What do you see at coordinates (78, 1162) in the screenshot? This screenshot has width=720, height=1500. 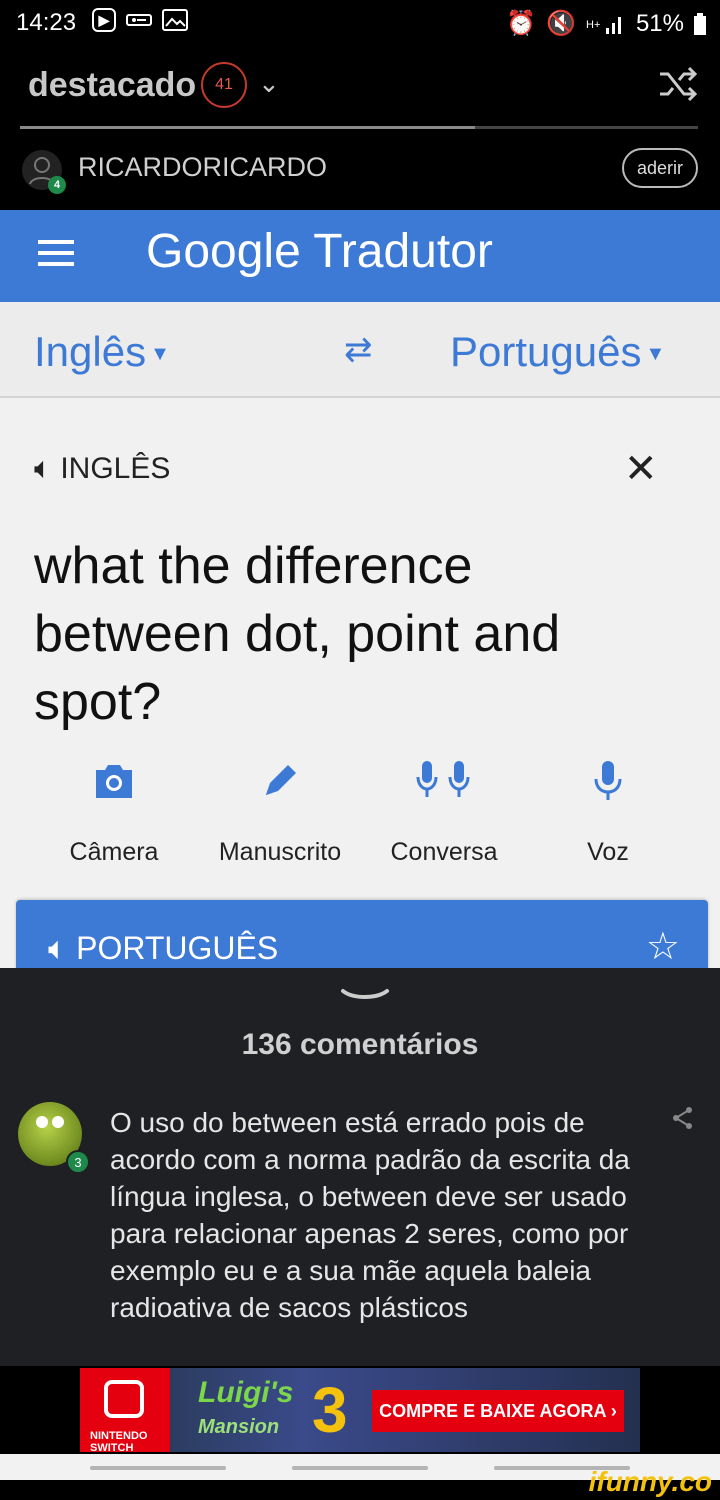 I see `commenter-level-badge: 3` at bounding box center [78, 1162].